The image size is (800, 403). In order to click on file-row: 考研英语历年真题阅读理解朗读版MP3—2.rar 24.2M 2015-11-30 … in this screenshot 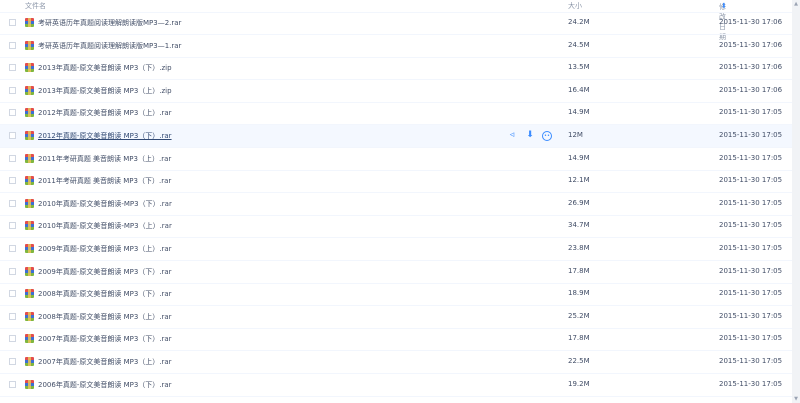, I will do `click(396, 23)`.